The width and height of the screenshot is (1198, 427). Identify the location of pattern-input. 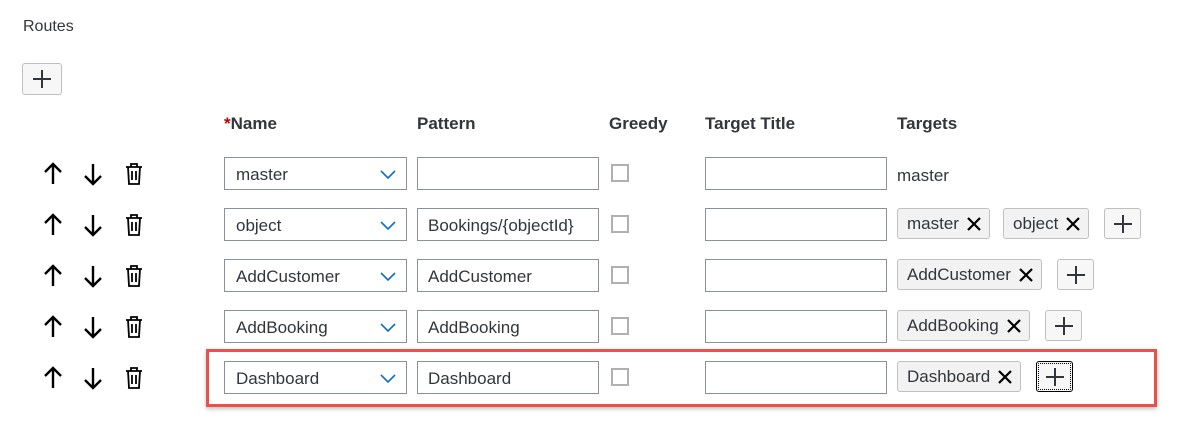
(508, 173).